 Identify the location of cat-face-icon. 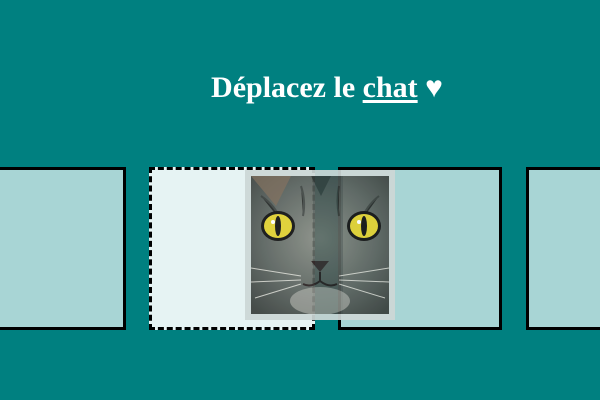
(320, 245).